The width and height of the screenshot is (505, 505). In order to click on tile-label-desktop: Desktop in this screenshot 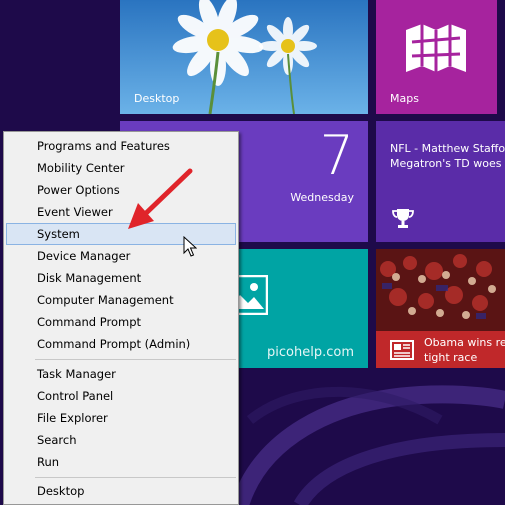, I will do `click(157, 98)`.